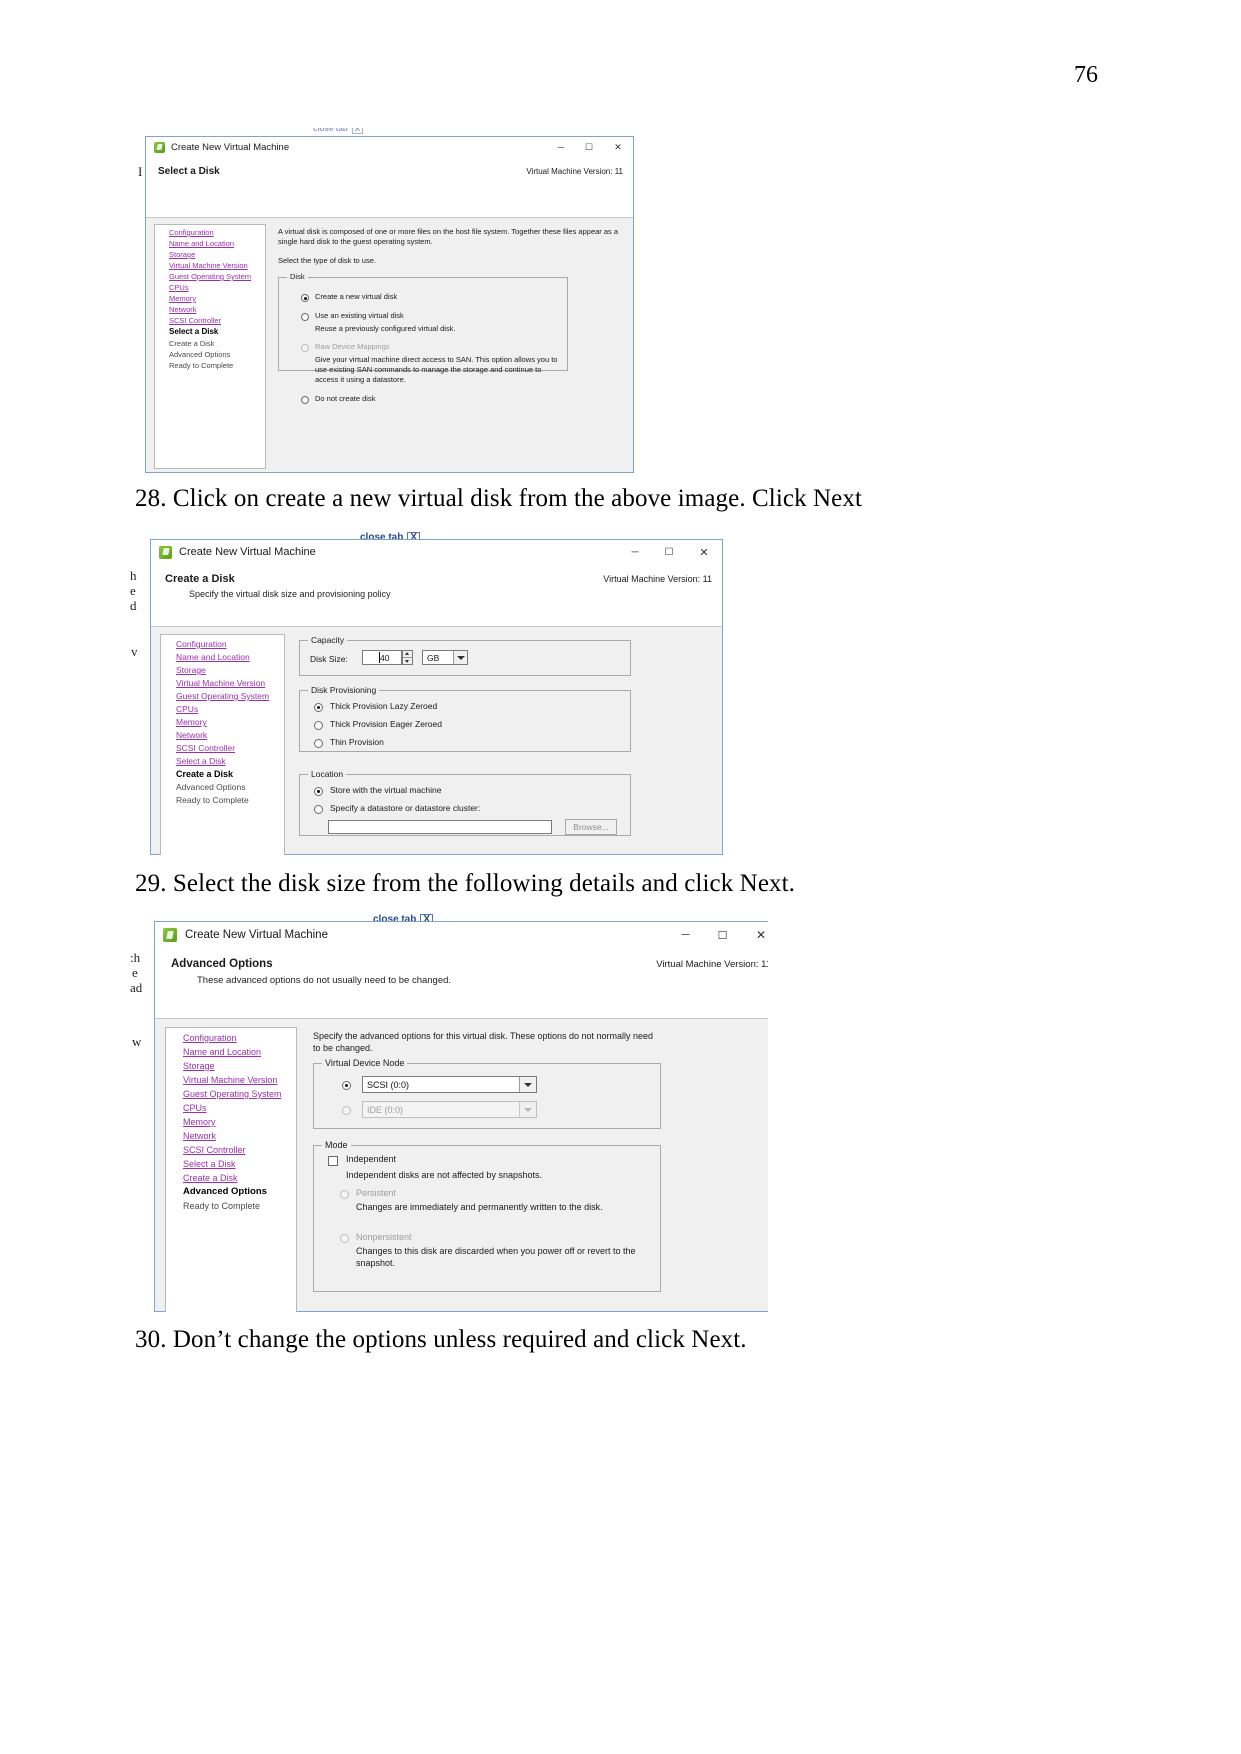  What do you see at coordinates (318, 791) in the screenshot?
I see `radio-store-with-vm` at bounding box center [318, 791].